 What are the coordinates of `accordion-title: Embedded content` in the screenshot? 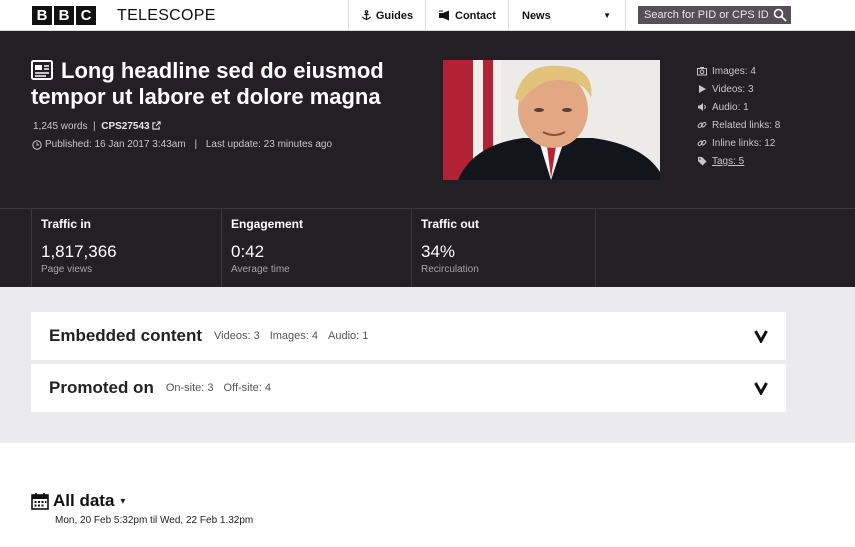 It's located at (126, 335).